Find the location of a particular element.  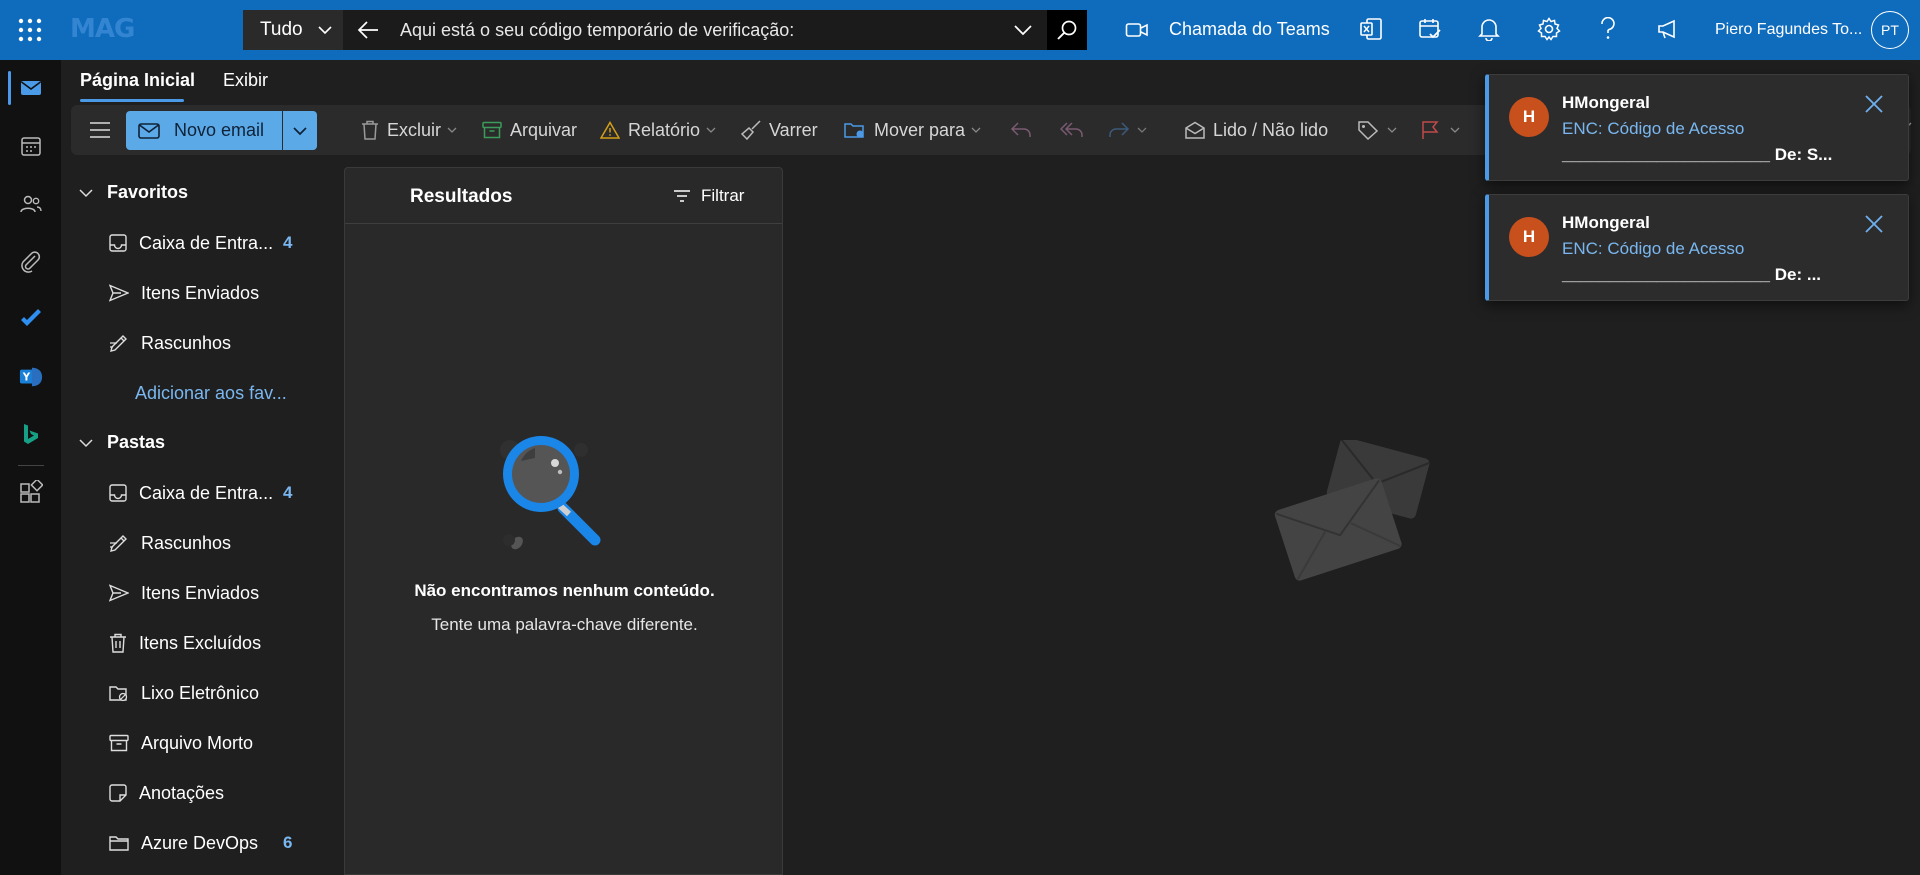

unread-count: 4 is located at coordinates (288, 492).